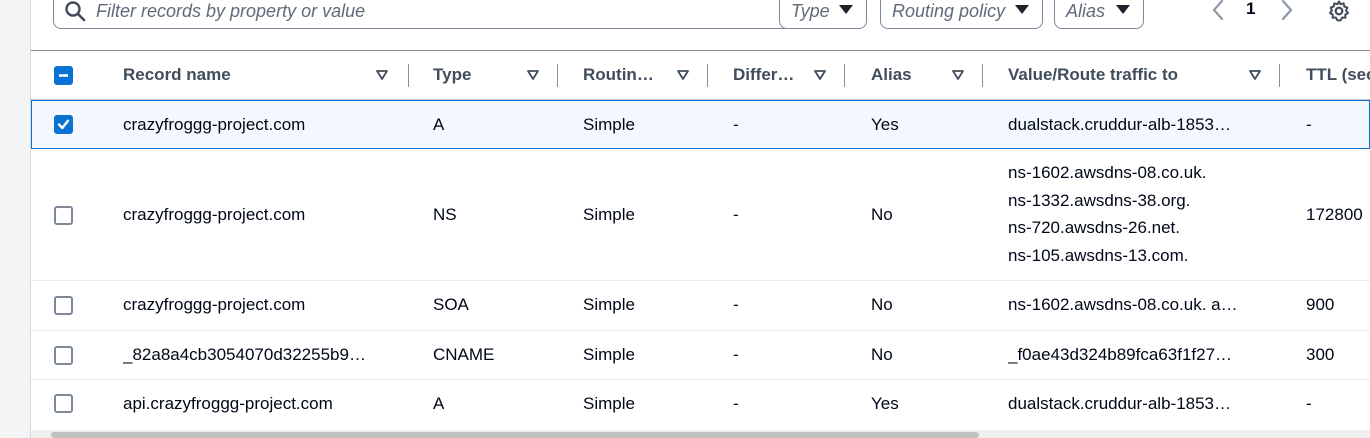 The image size is (1370, 438). I want to click on alias-filter-dropdown: Alias, so click(1099, 14).